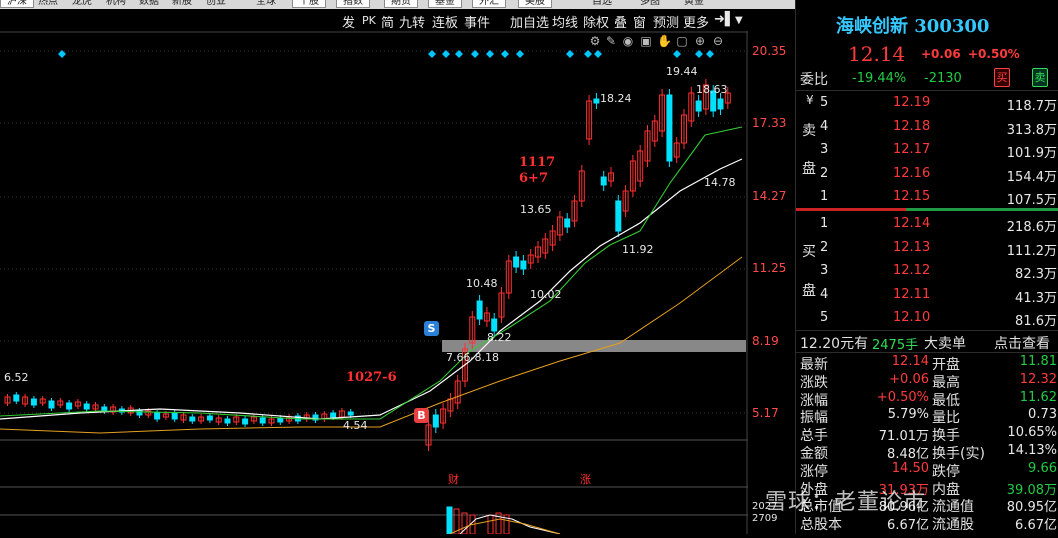 This screenshot has width=1058, height=538. What do you see at coordinates (639, 21) in the screenshot?
I see `toolbar-item-10: 窗` at bounding box center [639, 21].